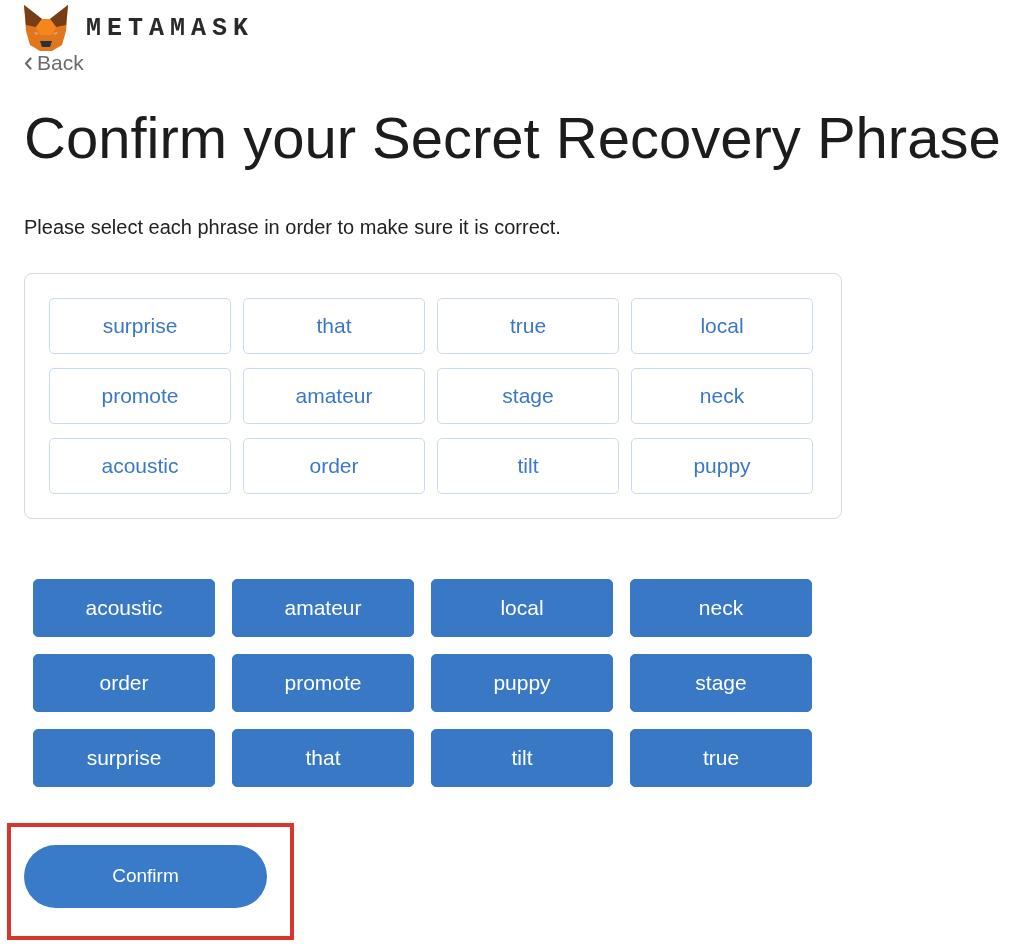 This screenshot has height=947, width=1024. Describe the element at coordinates (170, 28) in the screenshot. I see `brand-wordmark: METAMASK` at that location.